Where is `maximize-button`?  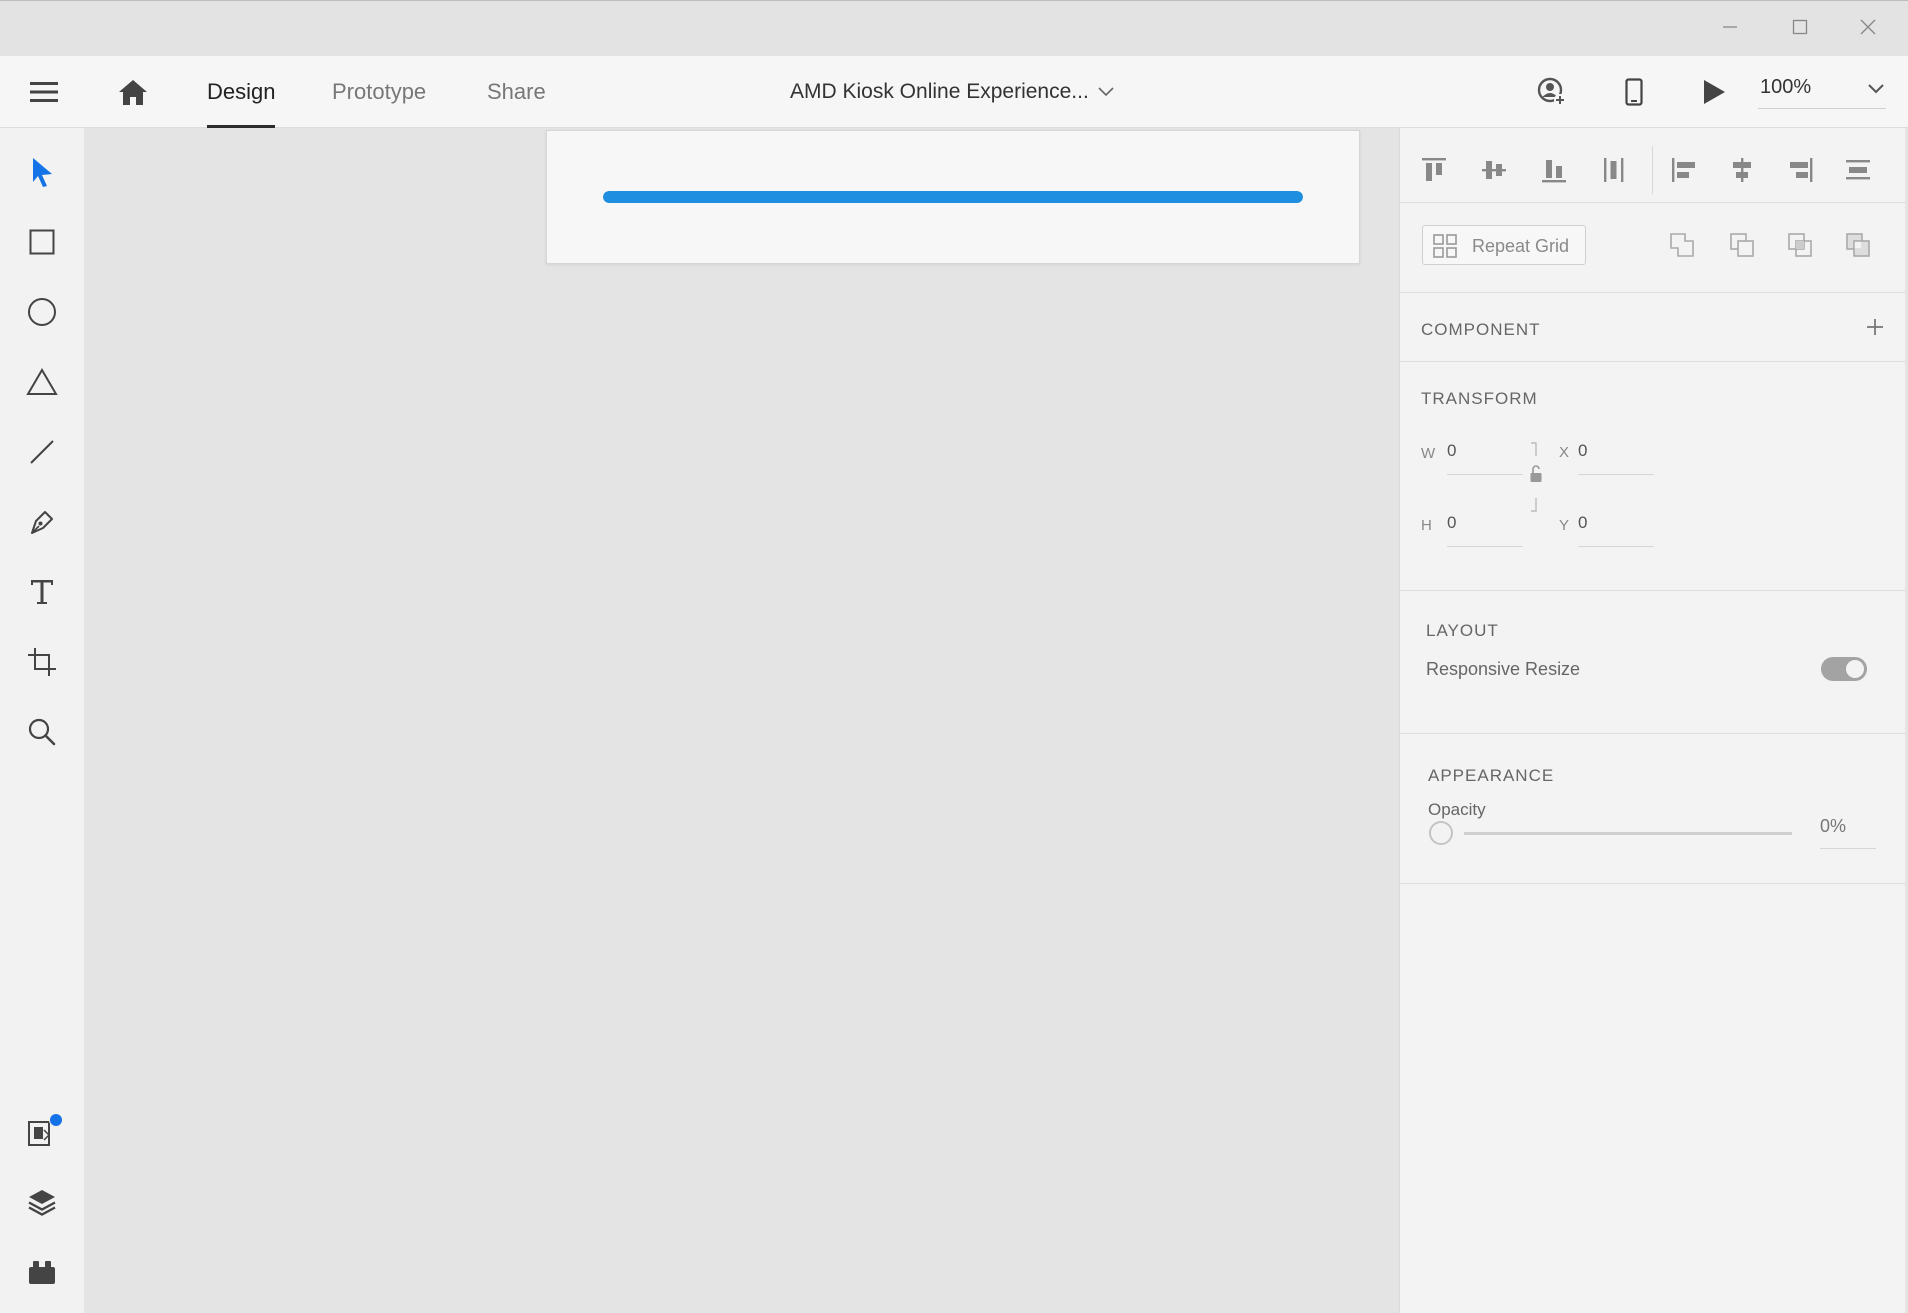 maximize-button is located at coordinates (1800, 27).